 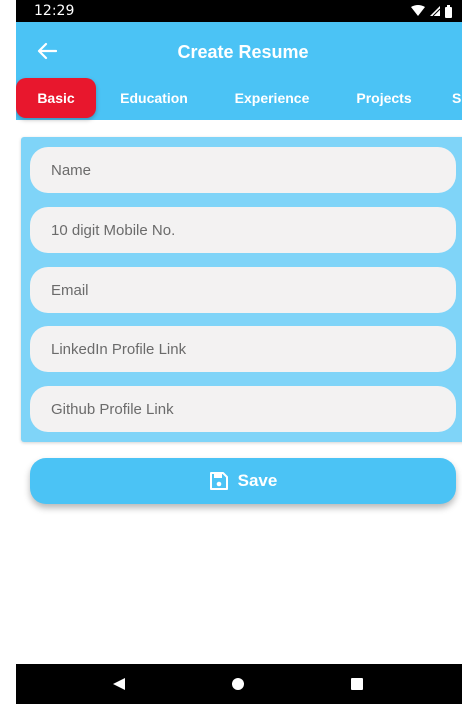 What do you see at coordinates (243, 349) in the screenshot?
I see `linkedin-field` at bounding box center [243, 349].